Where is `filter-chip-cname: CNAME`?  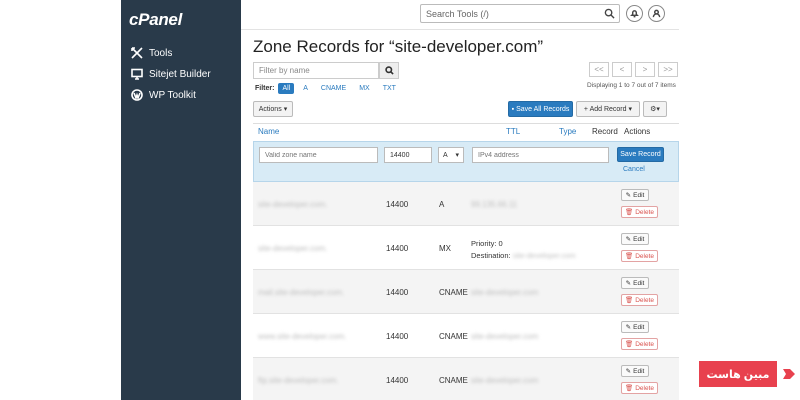
filter-chip-cname: CNAME is located at coordinates (333, 88).